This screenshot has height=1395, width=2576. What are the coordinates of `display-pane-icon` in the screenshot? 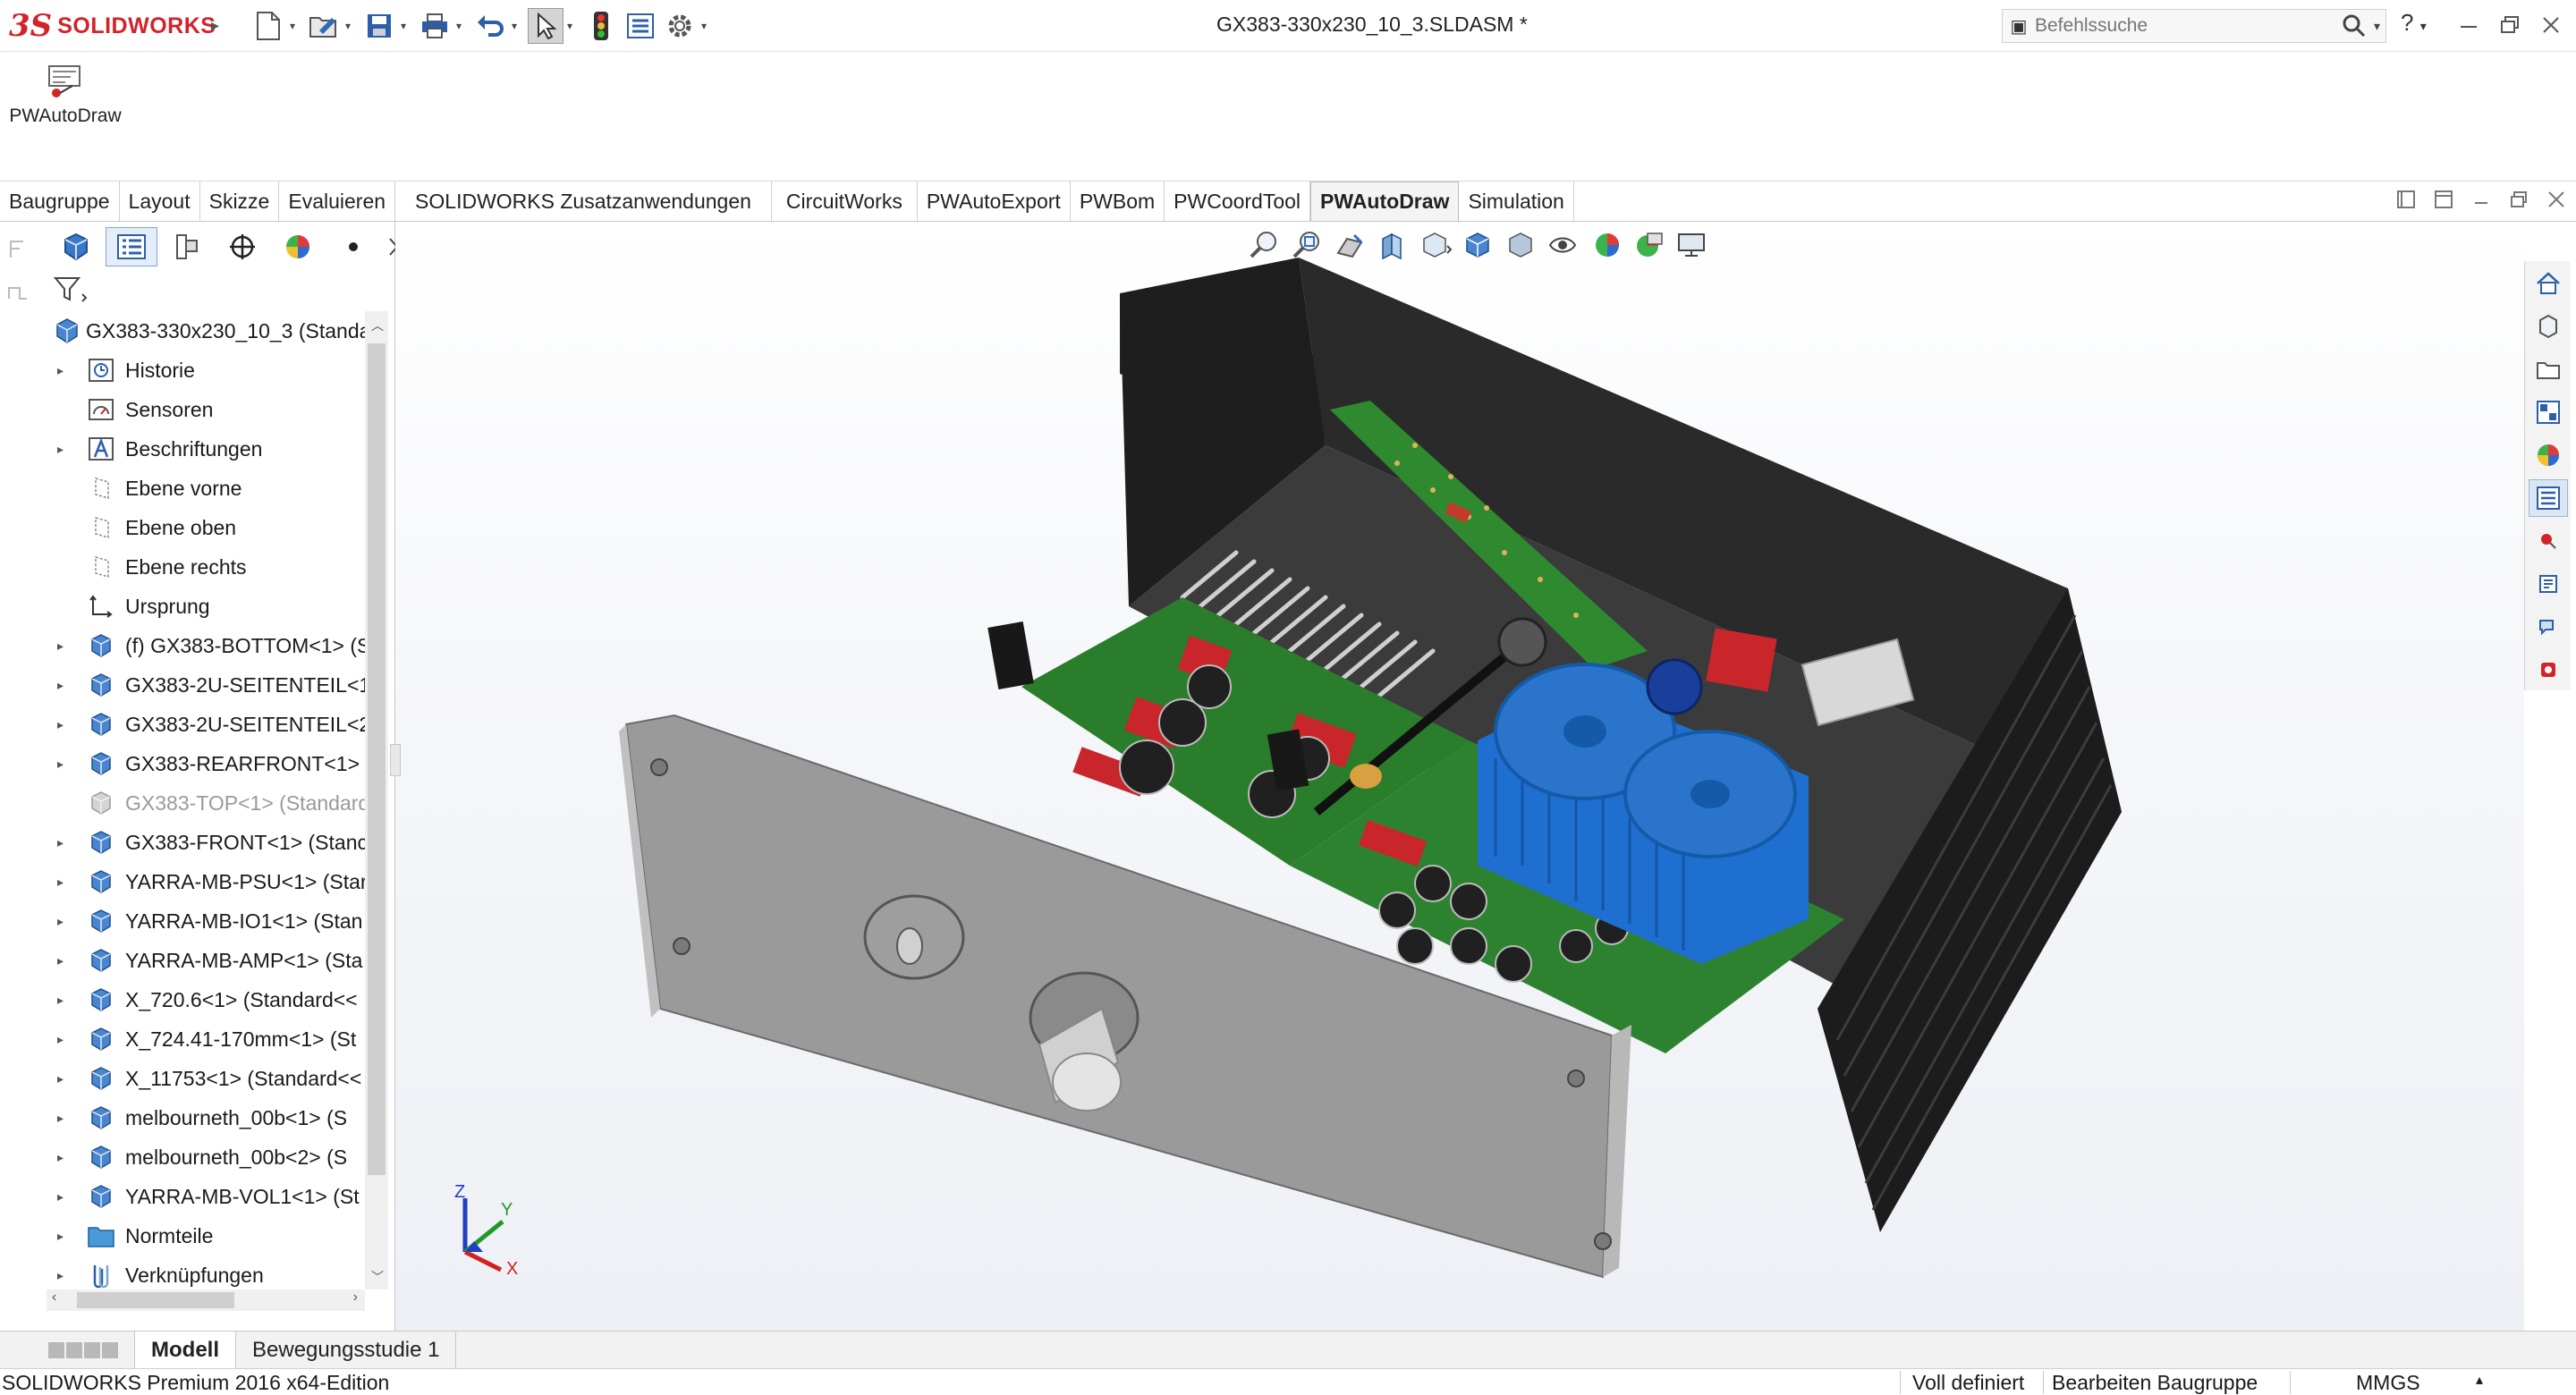 It's located at (76, 246).